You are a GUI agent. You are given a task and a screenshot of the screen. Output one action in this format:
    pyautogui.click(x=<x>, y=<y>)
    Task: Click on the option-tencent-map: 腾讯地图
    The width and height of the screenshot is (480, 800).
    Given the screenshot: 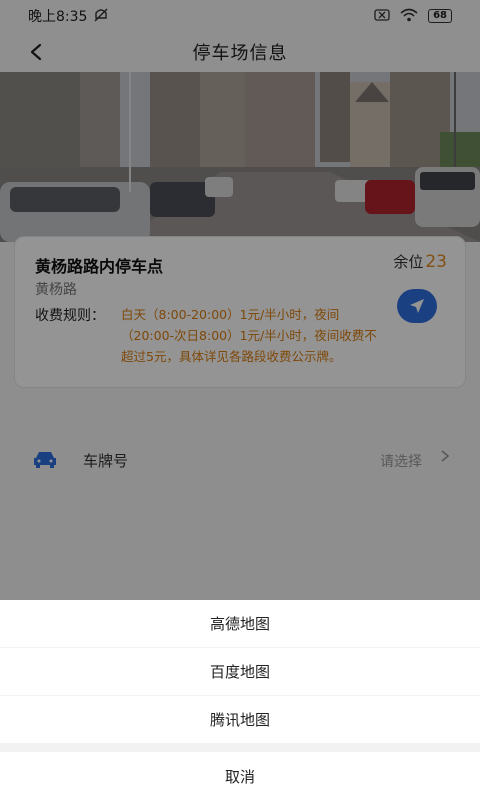 What is the action you would take?
    pyautogui.click(x=240, y=719)
    